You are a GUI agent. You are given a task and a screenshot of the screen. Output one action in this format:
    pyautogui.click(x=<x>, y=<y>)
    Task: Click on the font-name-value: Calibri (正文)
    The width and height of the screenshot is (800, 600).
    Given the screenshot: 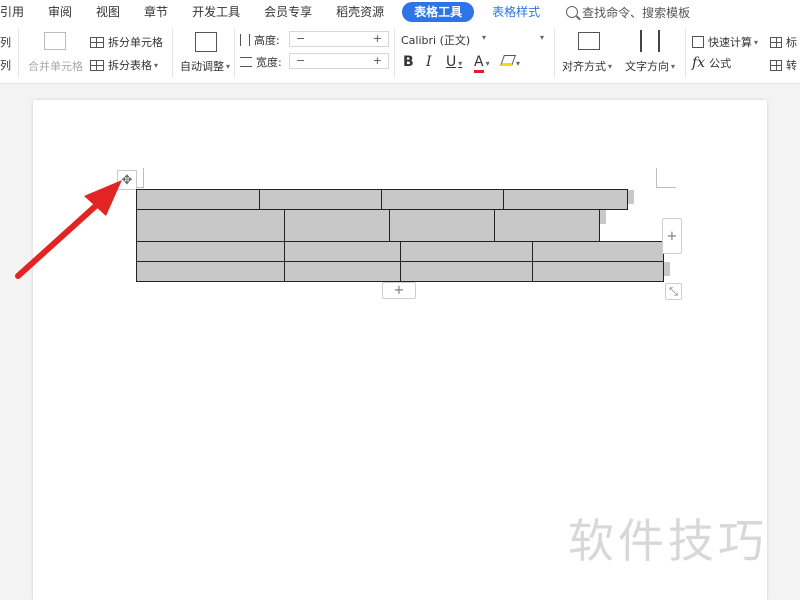 What is the action you would take?
    pyautogui.click(x=436, y=40)
    